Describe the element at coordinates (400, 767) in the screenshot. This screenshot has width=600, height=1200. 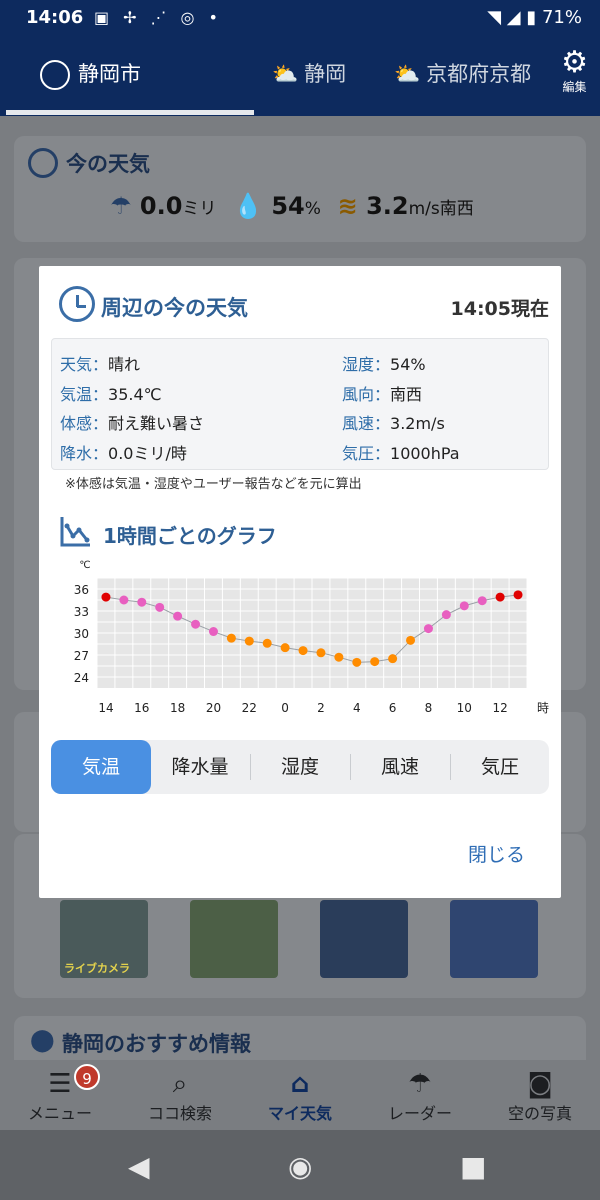
I see `segment-4: 風速` at that location.